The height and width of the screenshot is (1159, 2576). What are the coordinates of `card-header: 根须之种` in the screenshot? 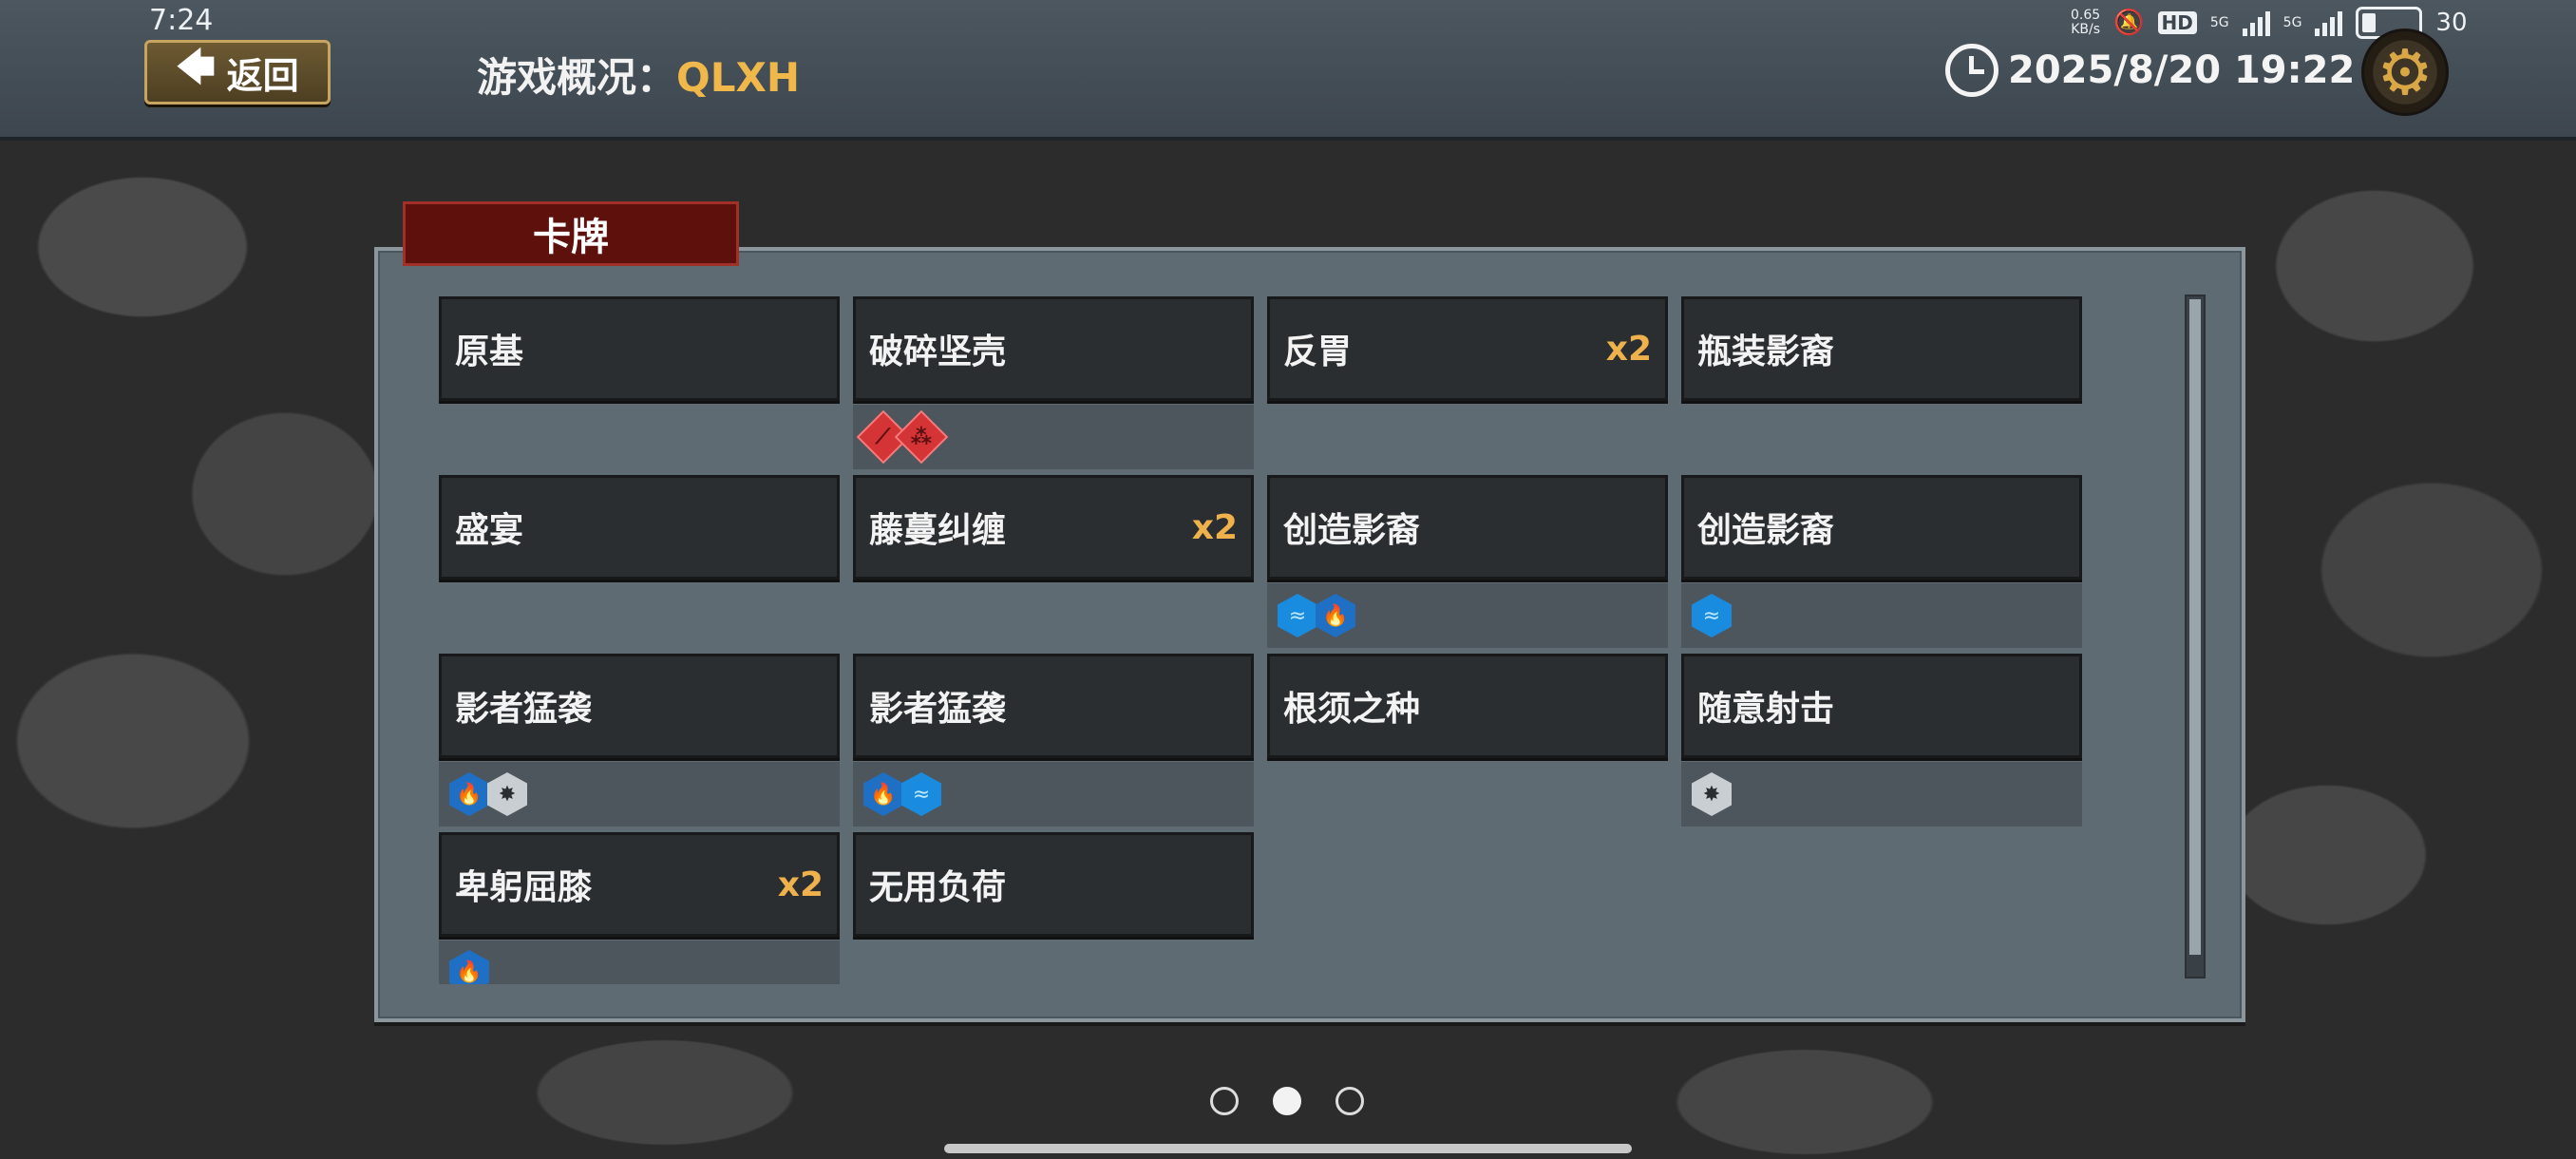 It's located at (1467, 706).